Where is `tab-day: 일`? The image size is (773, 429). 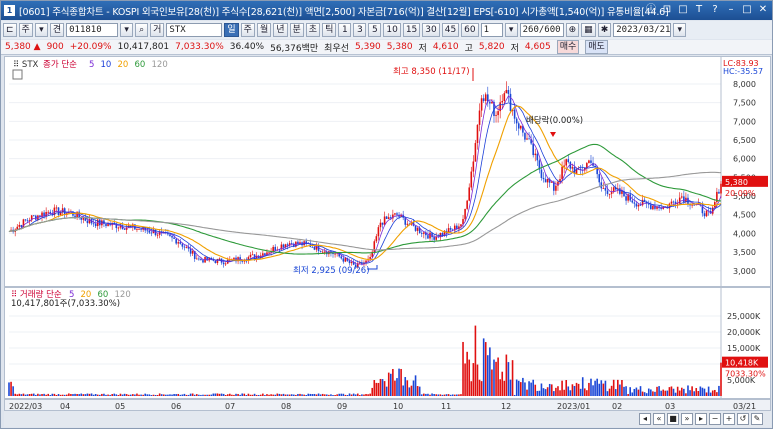
tab-day: 일 is located at coordinates (231, 30).